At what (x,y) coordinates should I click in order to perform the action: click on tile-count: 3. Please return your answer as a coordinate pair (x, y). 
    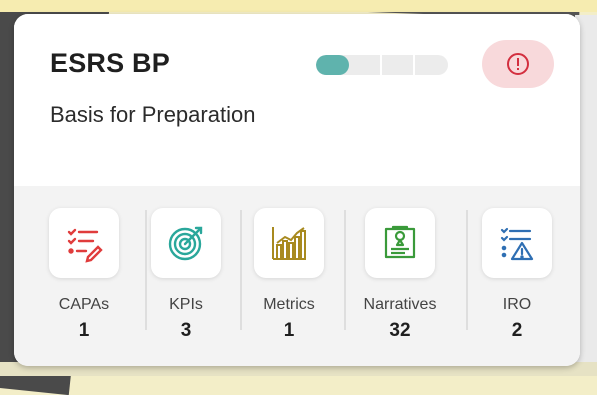
    Looking at the image, I should click on (186, 330).